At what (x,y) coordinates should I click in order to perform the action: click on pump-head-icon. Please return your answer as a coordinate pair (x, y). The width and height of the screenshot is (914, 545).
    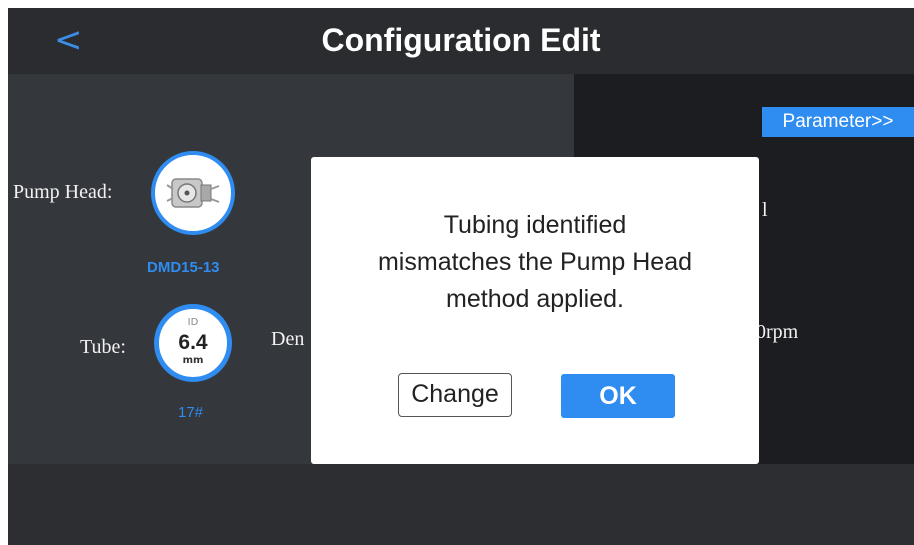
    Looking at the image, I should click on (193, 193).